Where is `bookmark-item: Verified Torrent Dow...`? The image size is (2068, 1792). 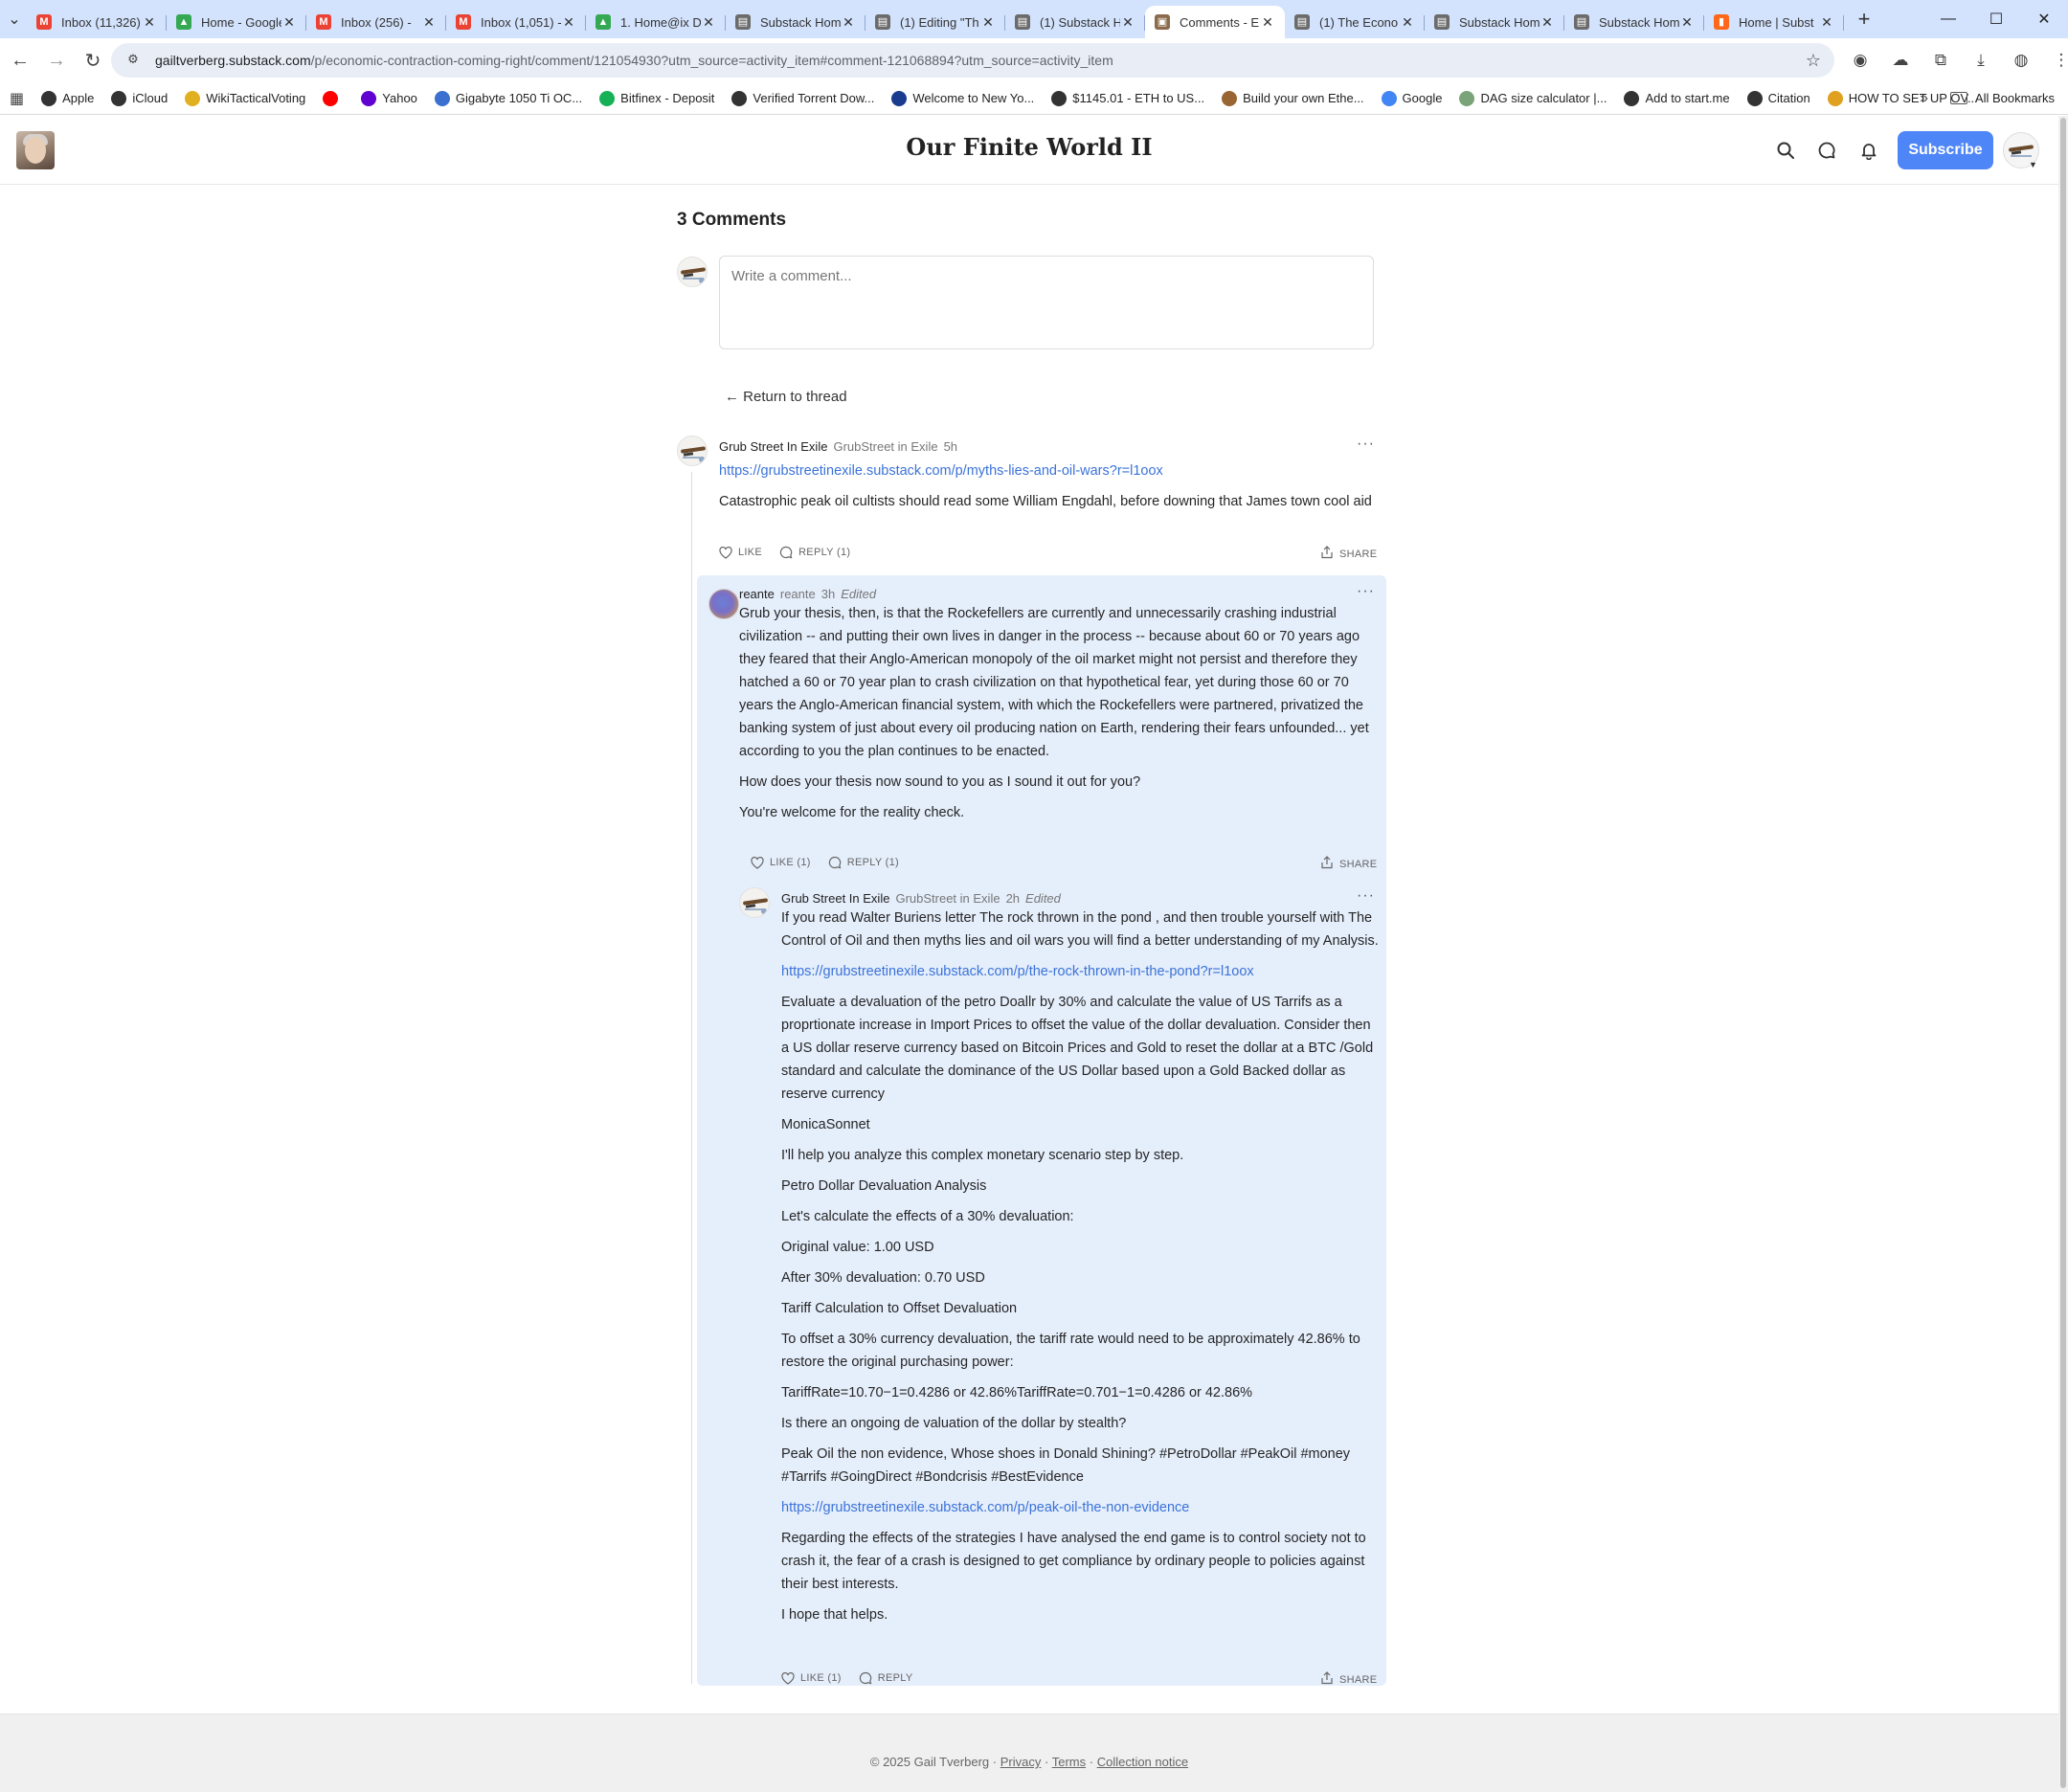 bookmark-item: Verified Torrent Dow... is located at coordinates (802, 98).